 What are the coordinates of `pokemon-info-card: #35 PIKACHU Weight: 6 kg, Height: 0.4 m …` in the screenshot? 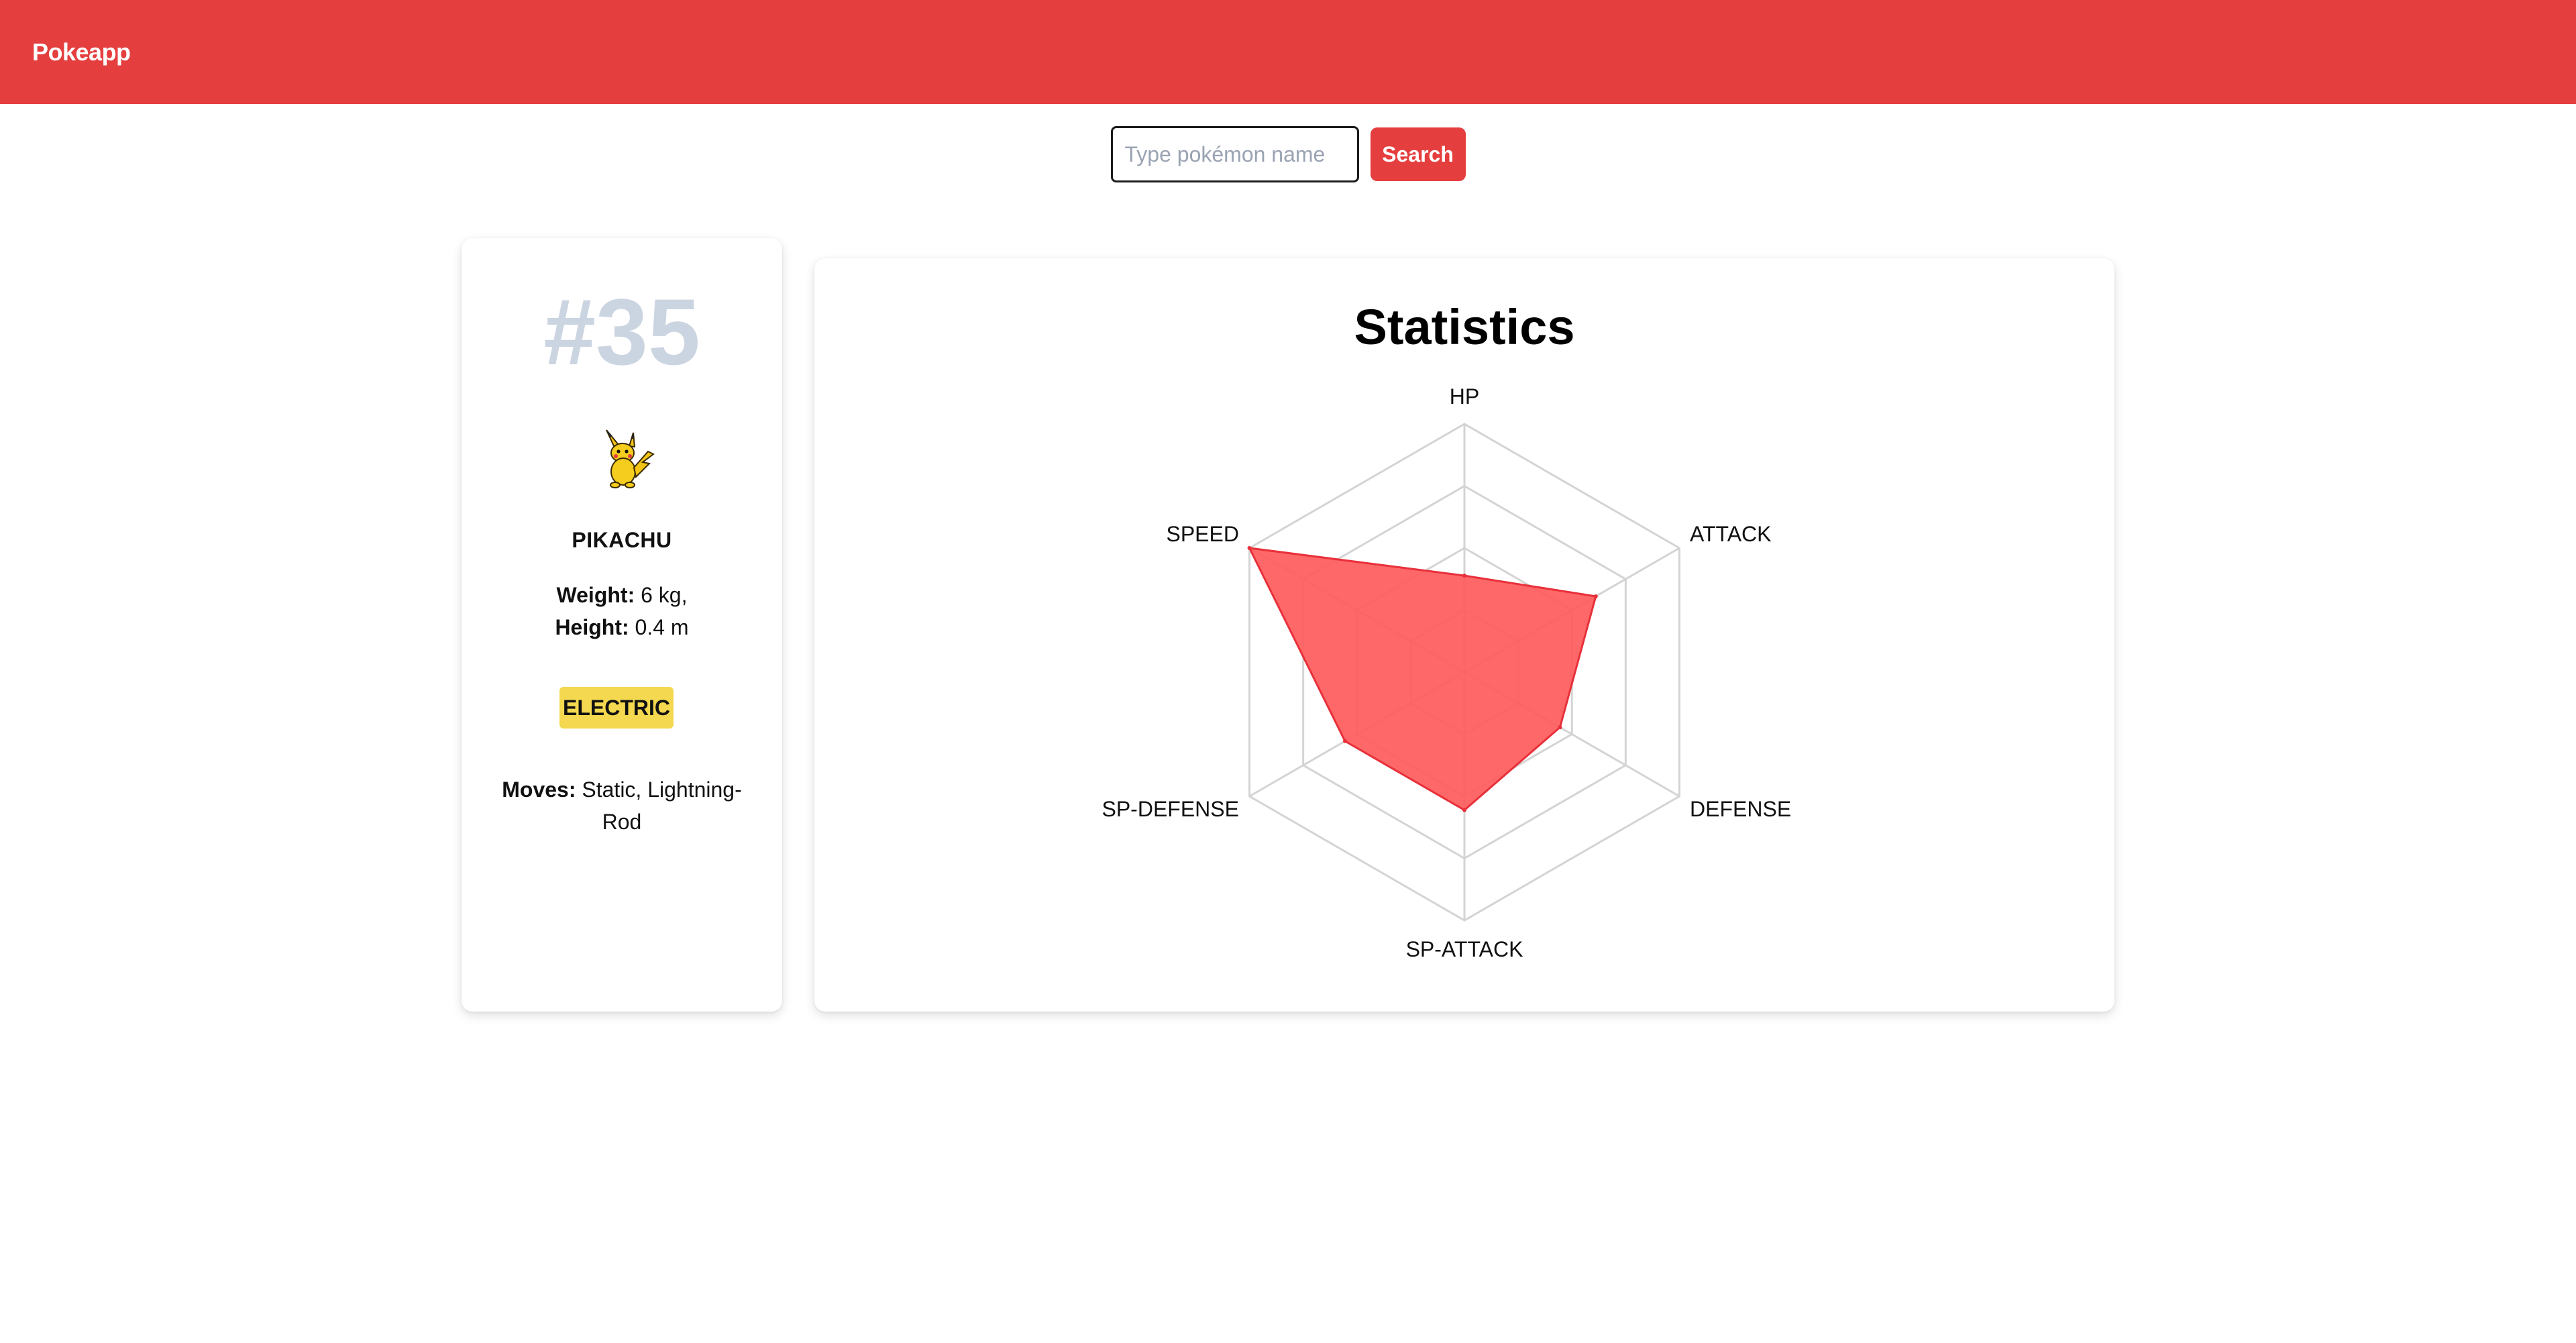 It's located at (622, 625).